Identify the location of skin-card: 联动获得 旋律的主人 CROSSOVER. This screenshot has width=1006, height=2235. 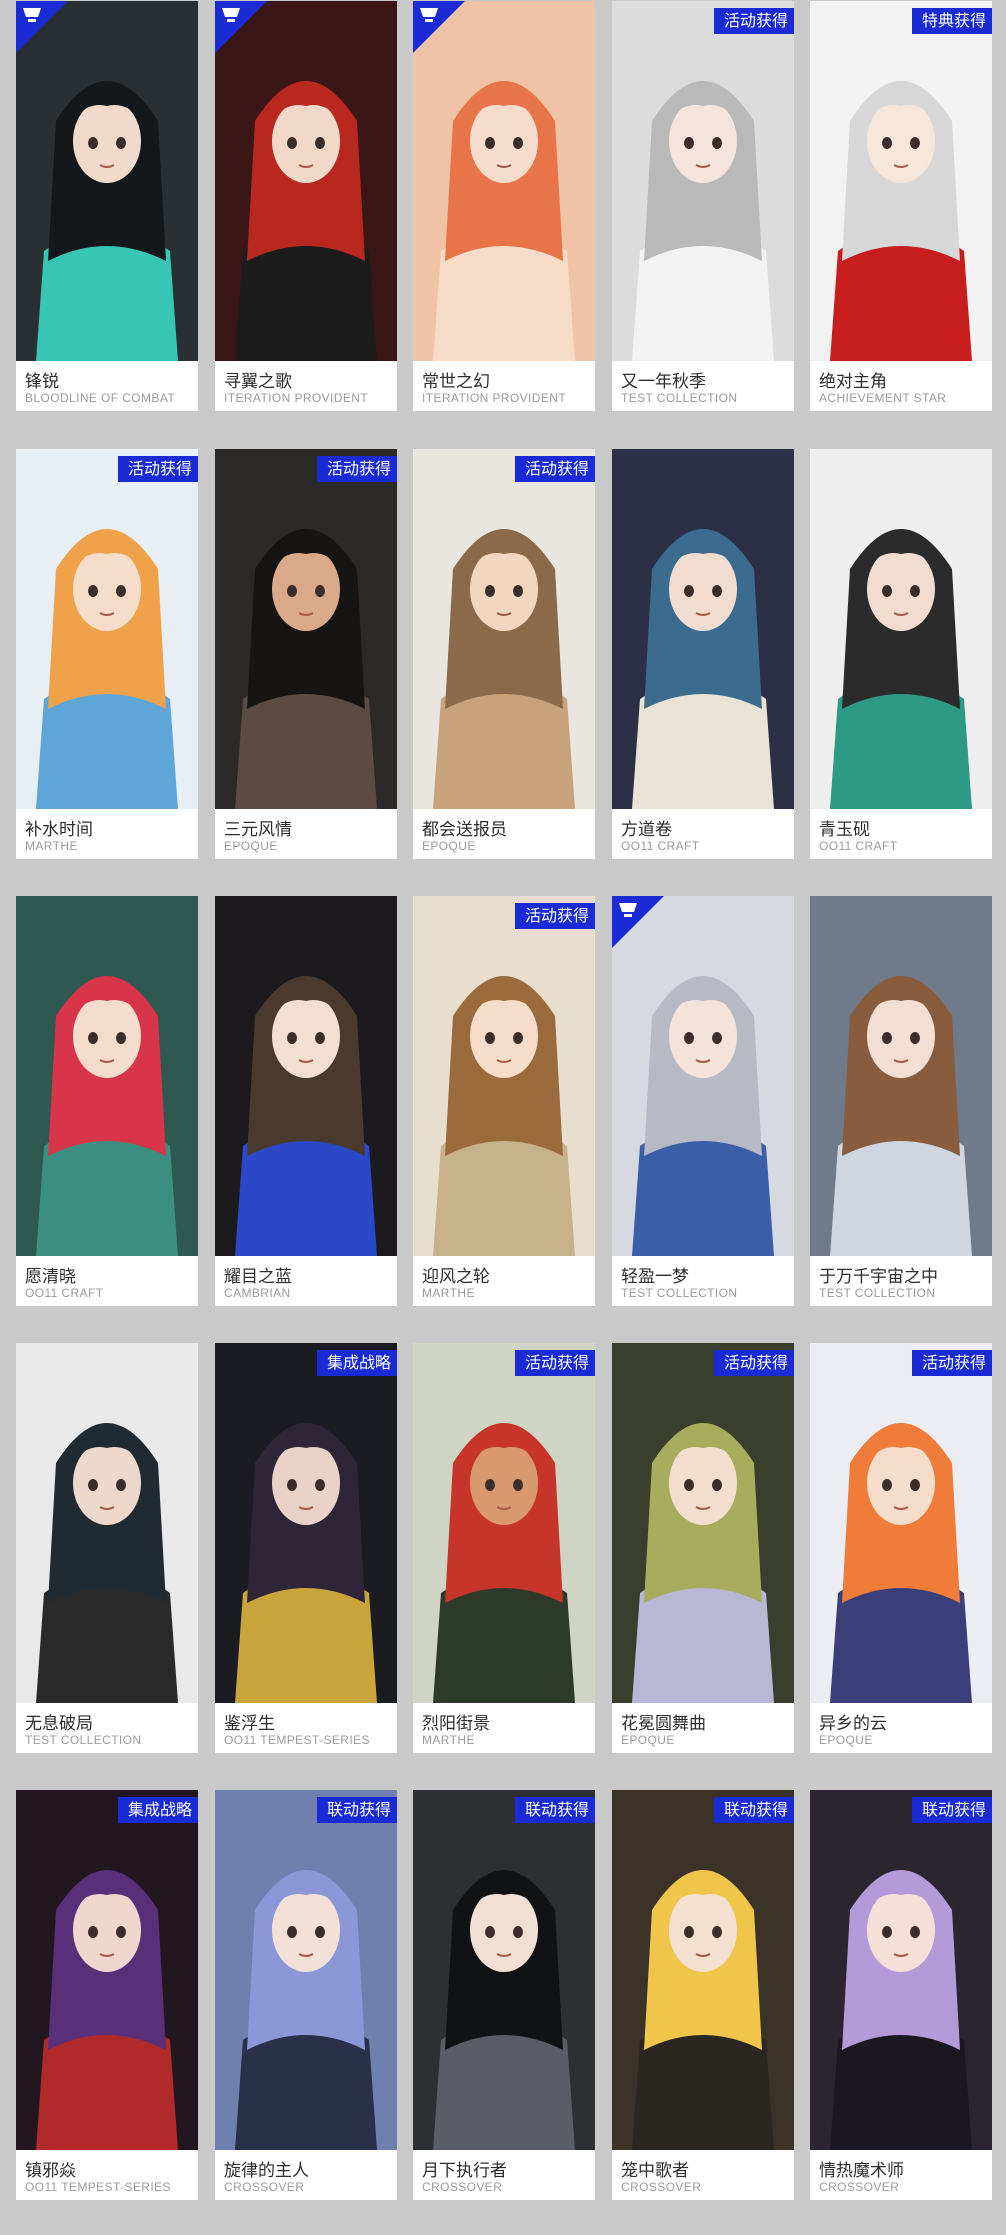
(306, 1995).